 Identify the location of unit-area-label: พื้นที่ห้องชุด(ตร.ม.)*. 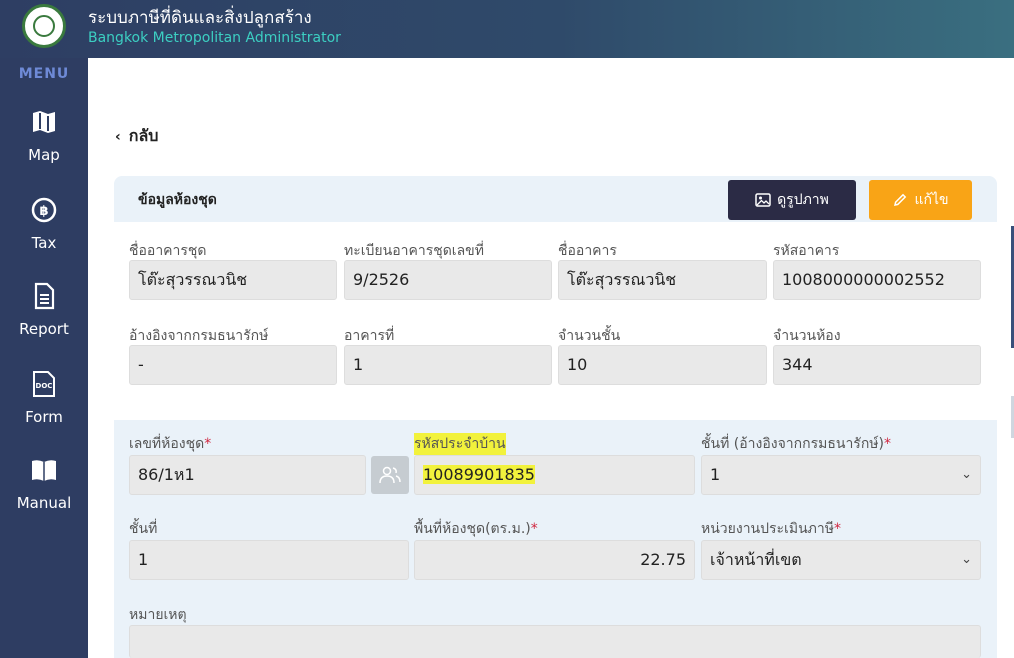
(476, 529).